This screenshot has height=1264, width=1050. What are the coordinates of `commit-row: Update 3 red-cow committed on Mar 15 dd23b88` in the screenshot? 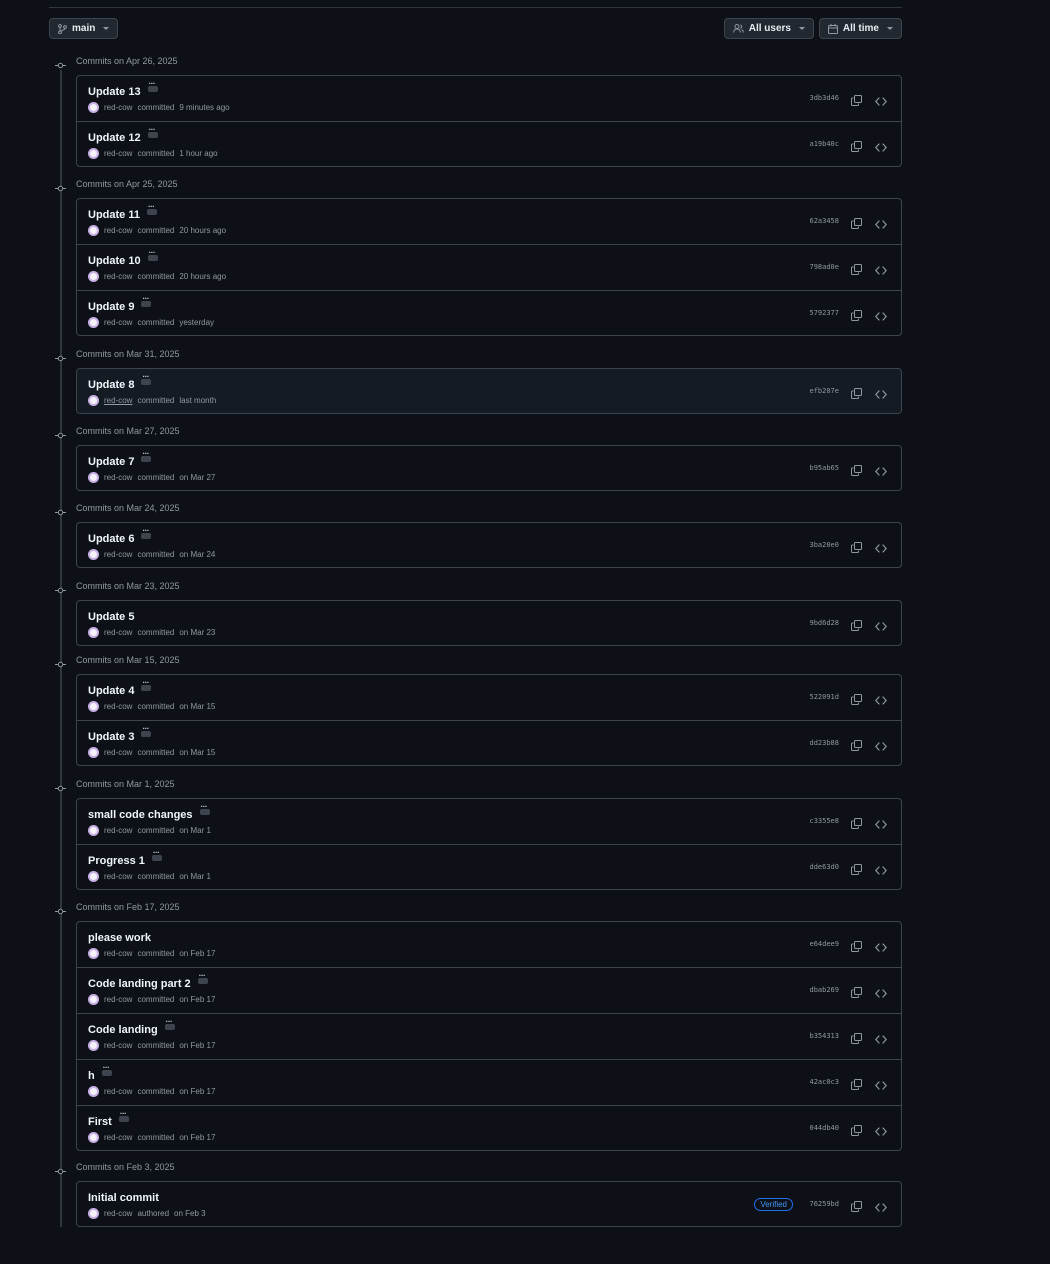 It's located at (489, 742).